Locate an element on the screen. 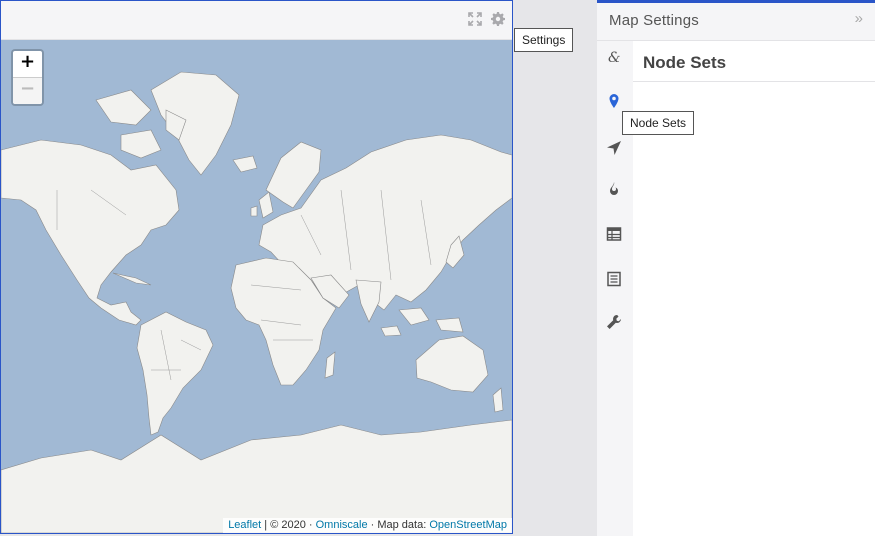 The width and height of the screenshot is (875, 536). list-icon is located at coordinates (615, 280).